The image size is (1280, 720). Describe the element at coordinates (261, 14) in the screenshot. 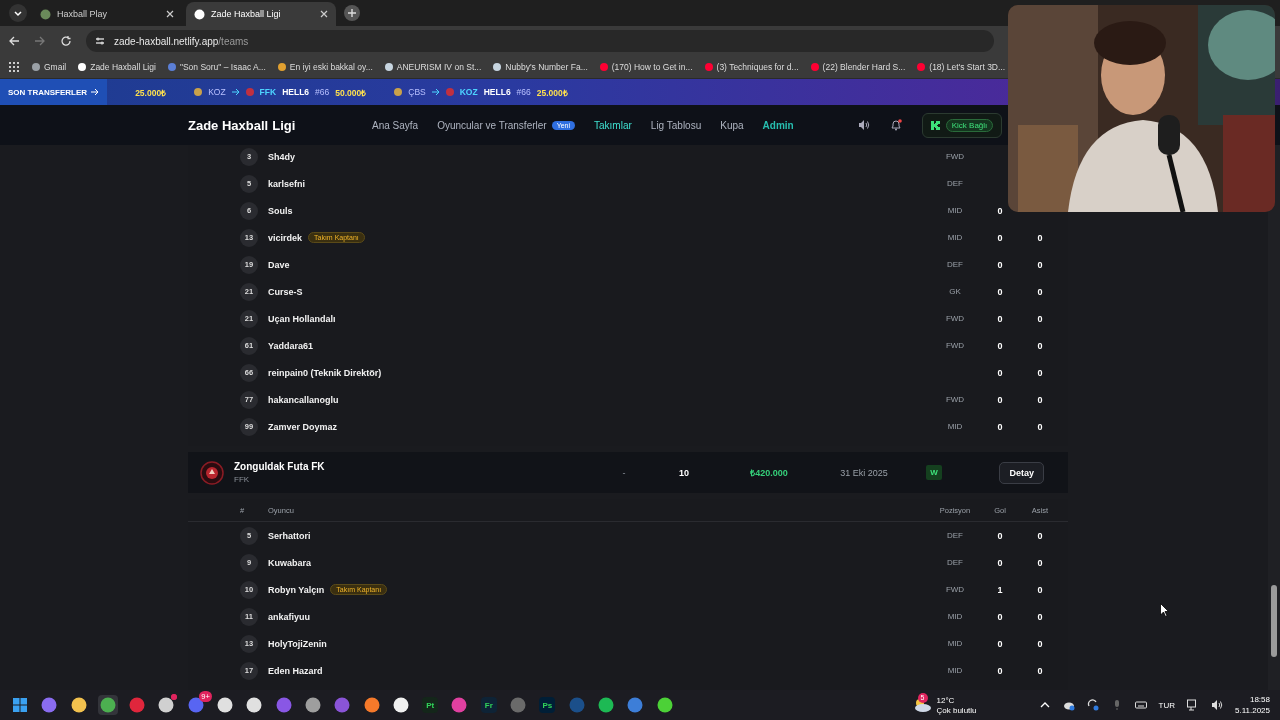

I see `browser-tab: Zade Haxball Ligi` at that location.